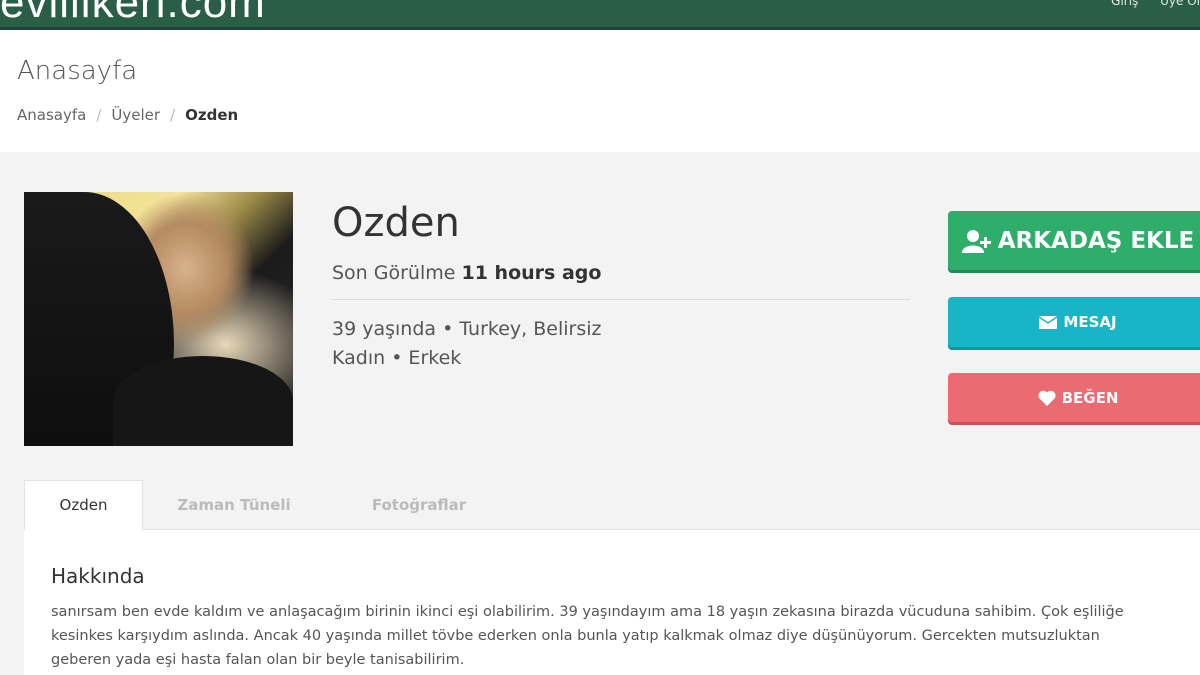 The height and width of the screenshot is (675, 1200). What do you see at coordinates (1096, 240) in the screenshot?
I see `add-friend-label: ARKADAŞ EKLE` at bounding box center [1096, 240].